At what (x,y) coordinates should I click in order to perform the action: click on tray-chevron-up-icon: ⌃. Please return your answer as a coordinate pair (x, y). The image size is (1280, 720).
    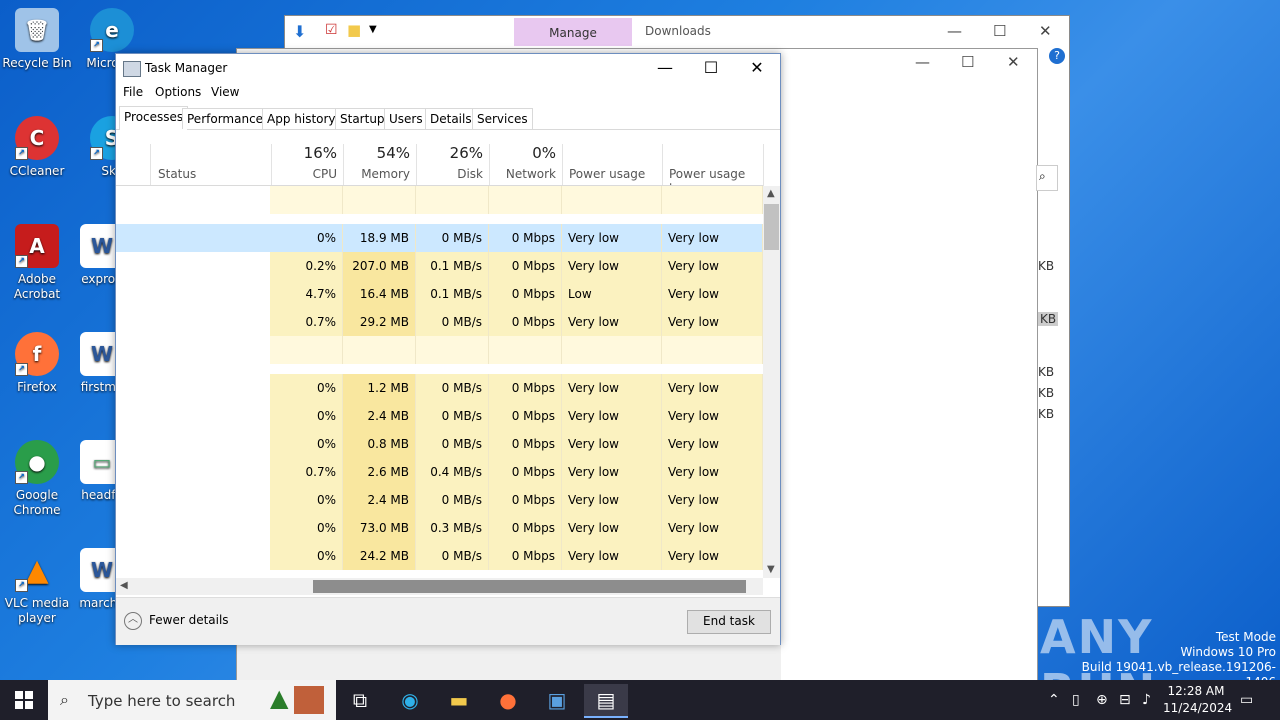
    Looking at the image, I should click on (1054, 700).